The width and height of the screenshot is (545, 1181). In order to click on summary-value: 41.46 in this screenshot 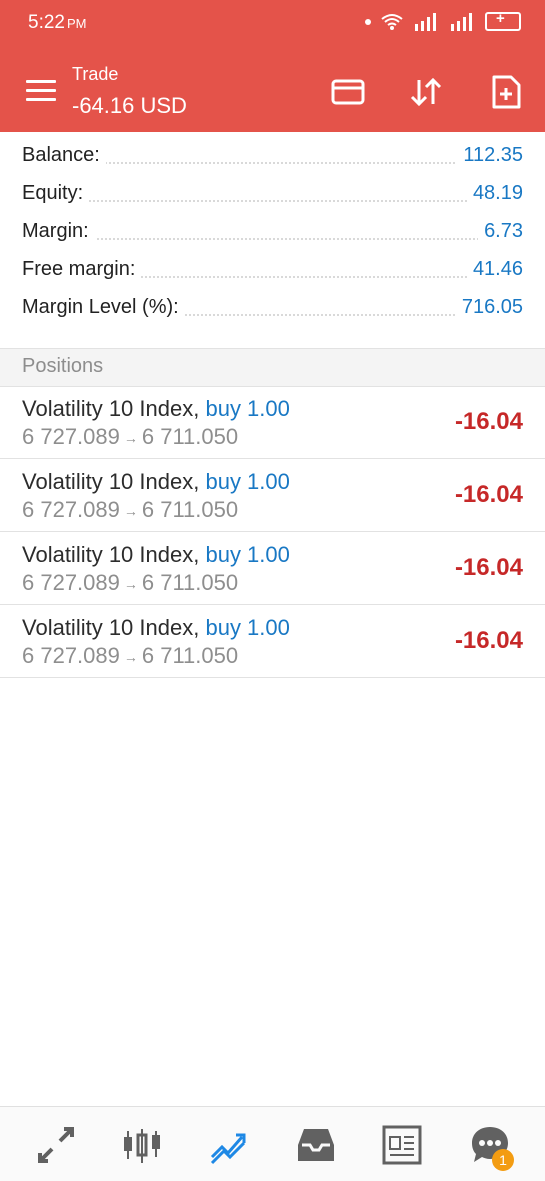, I will do `click(494, 269)`.